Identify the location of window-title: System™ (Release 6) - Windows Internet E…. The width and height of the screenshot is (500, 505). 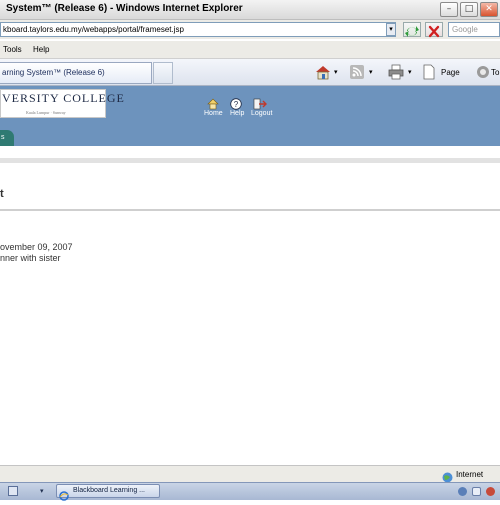
(124, 8).